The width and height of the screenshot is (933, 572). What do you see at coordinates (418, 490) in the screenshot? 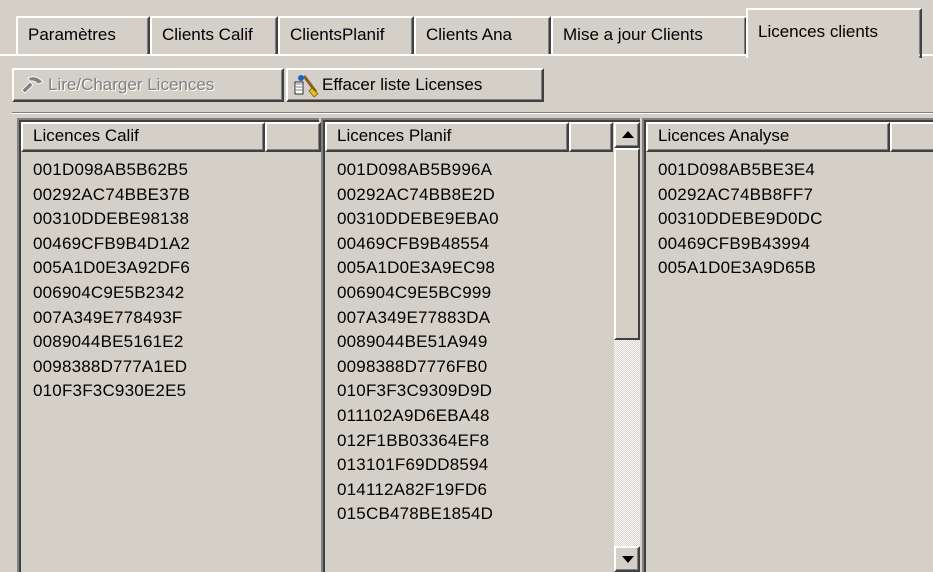
I see `list-item: 014112A82F19FD6` at bounding box center [418, 490].